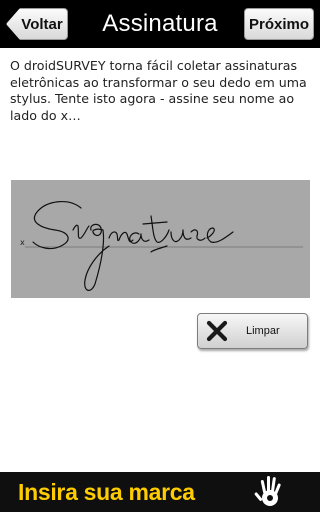 This screenshot has height=512, width=320. Describe the element at coordinates (217, 331) in the screenshot. I see `x-icon` at that location.